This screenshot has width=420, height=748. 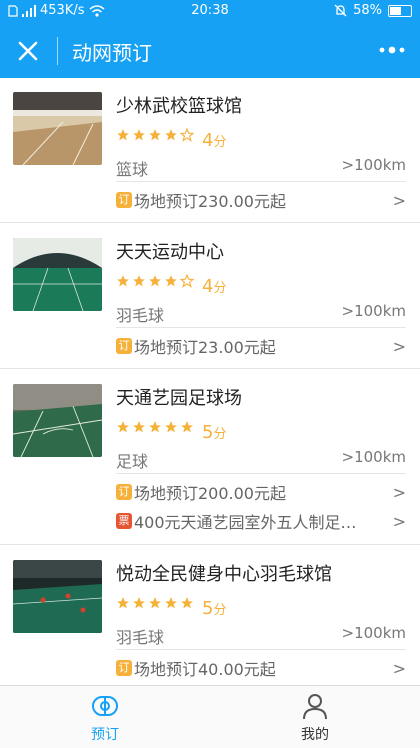 What do you see at coordinates (124, 521) in the screenshot?
I see `ticket-tag-icon: 票` at bounding box center [124, 521].